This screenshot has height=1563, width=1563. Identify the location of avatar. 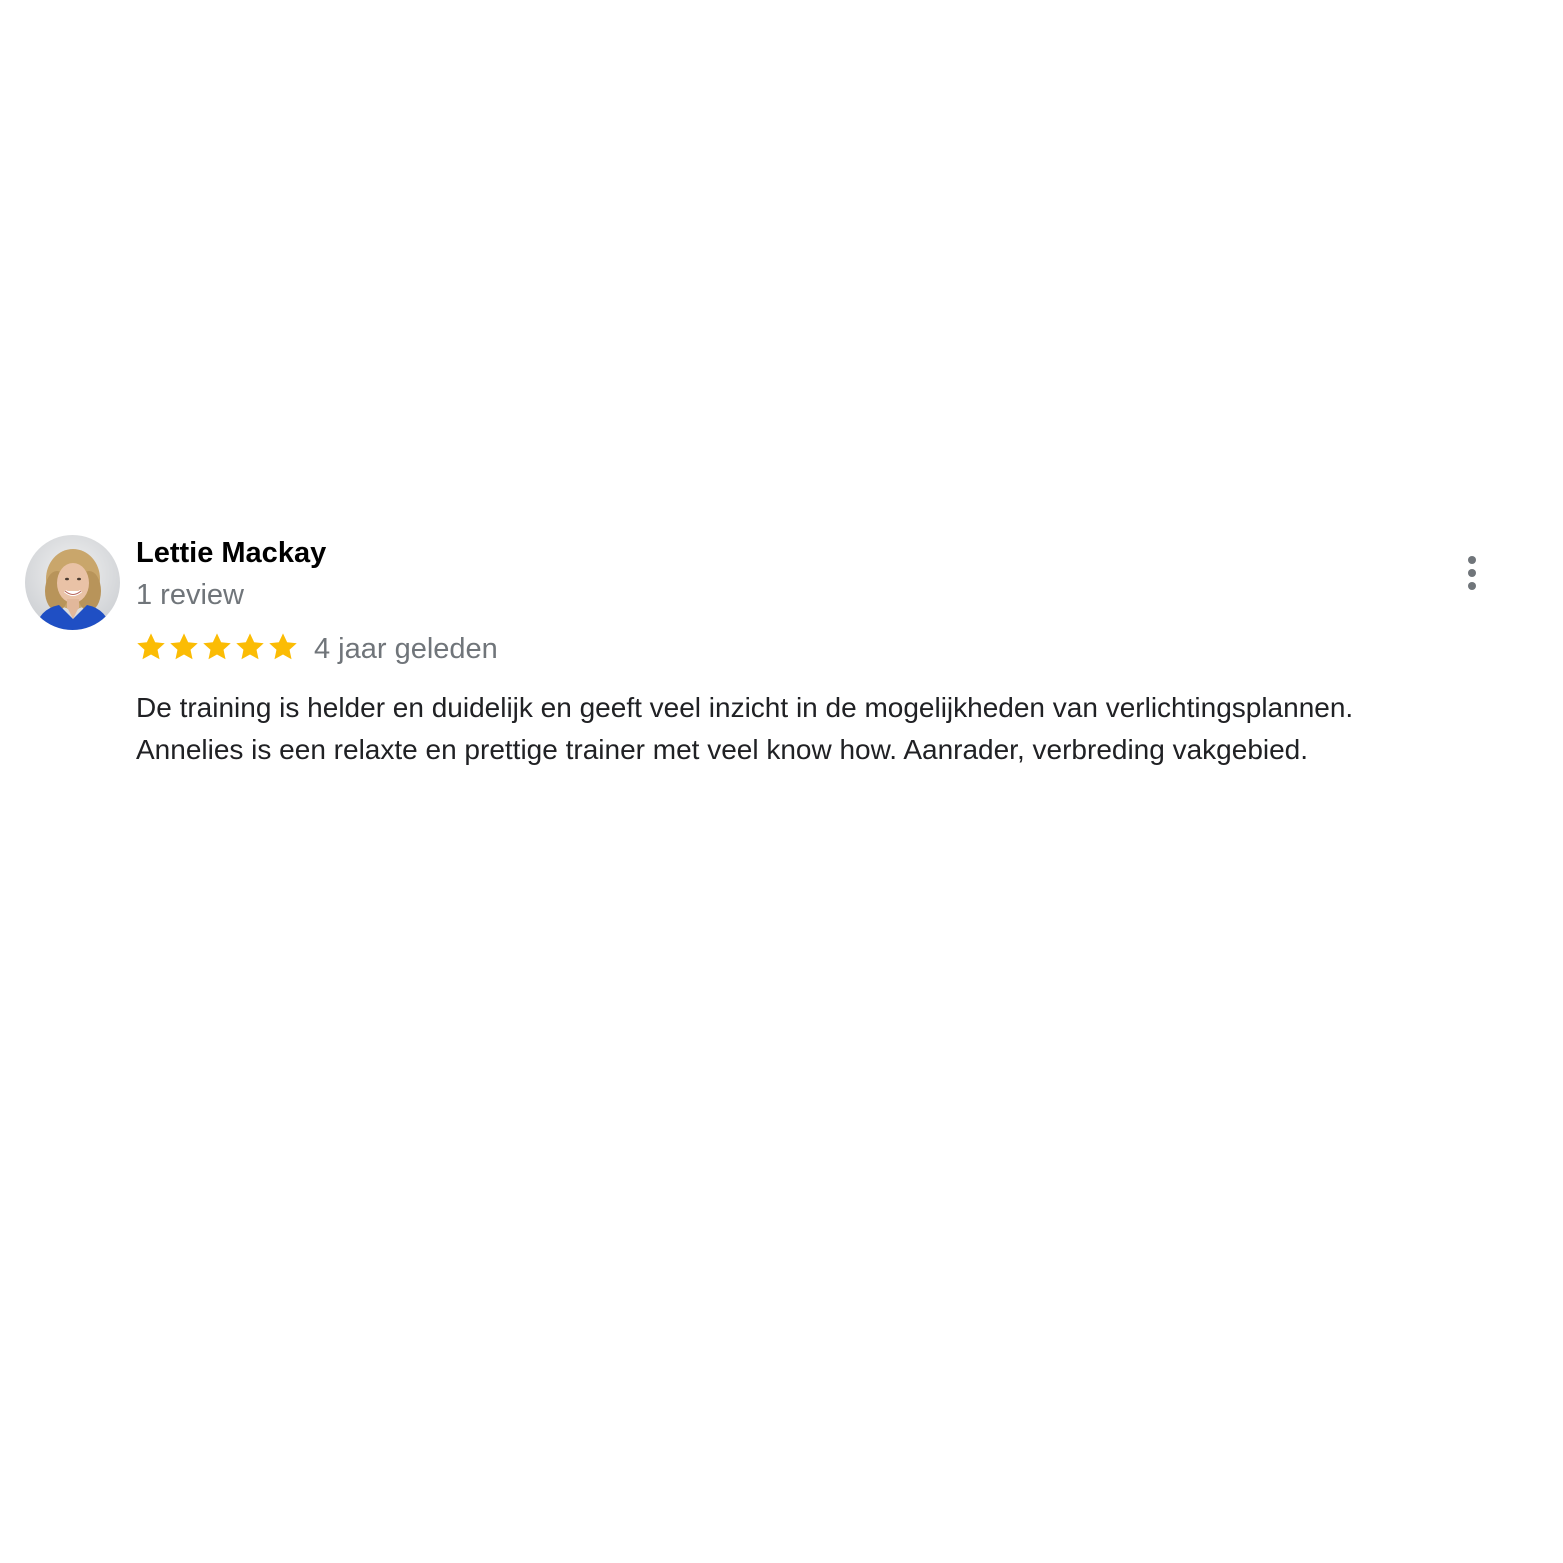
(72, 582).